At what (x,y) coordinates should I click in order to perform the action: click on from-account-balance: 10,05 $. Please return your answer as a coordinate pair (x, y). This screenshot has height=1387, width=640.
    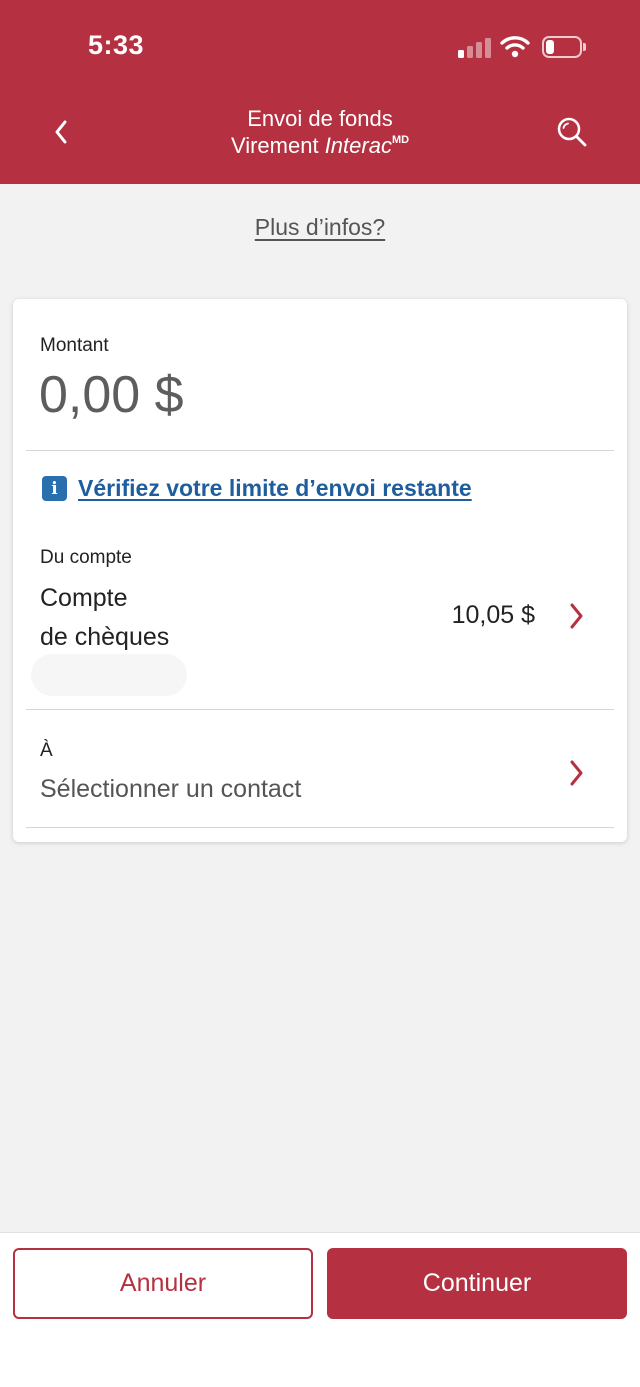
    Looking at the image, I should click on (493, 615).